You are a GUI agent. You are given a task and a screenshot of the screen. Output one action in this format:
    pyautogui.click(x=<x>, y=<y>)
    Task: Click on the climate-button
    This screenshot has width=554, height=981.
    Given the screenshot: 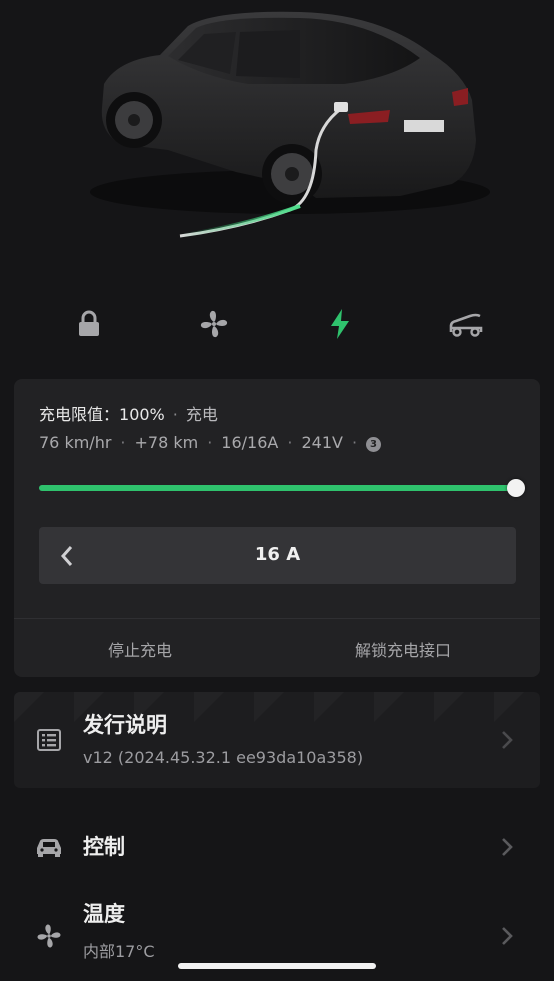 What is the action you would take?
    pyautogui.click(x=214, y=324)
    